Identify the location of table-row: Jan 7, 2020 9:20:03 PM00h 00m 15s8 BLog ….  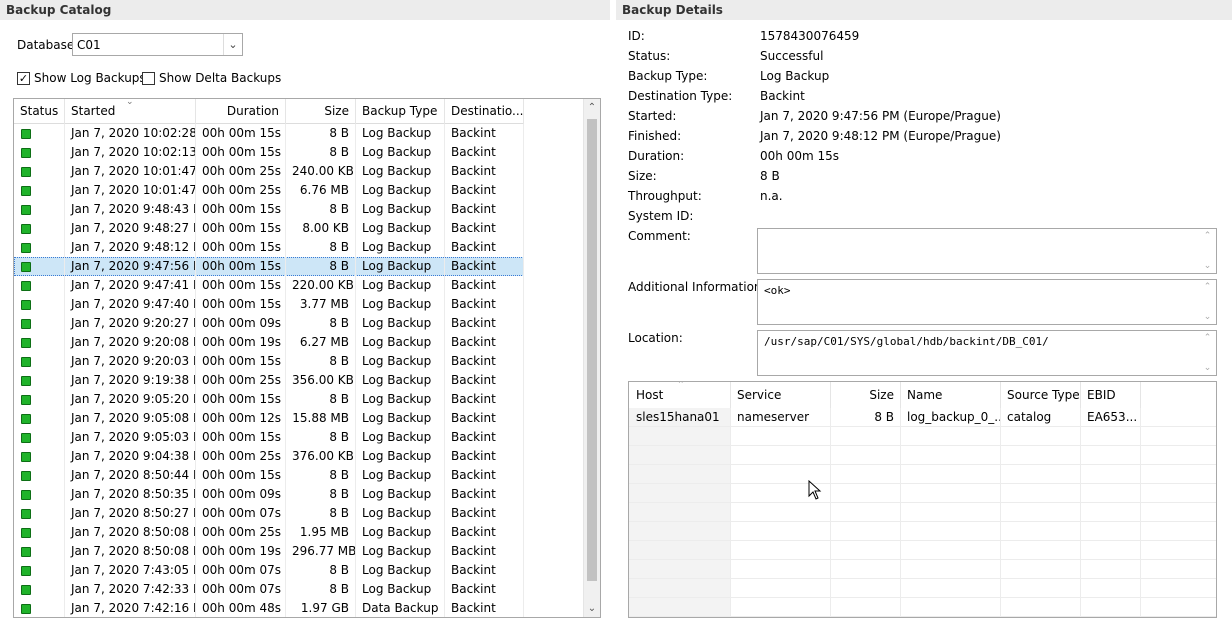
(269, 361).